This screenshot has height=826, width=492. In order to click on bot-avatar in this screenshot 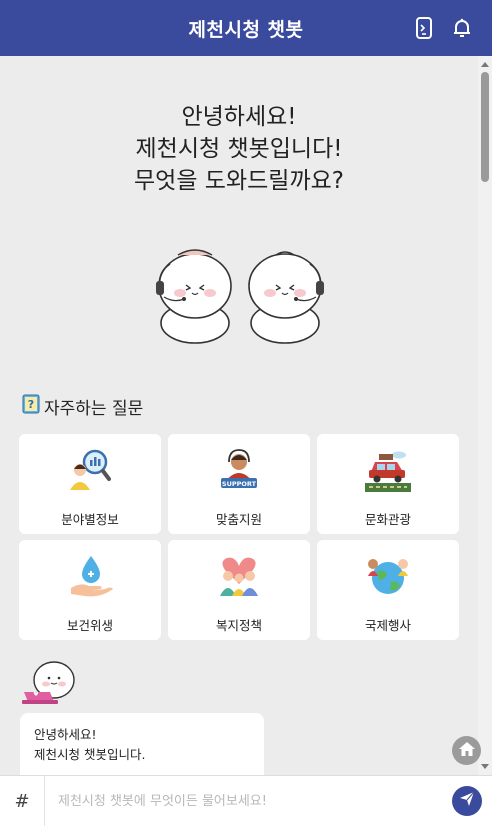, I will do `click(50, 682)`.